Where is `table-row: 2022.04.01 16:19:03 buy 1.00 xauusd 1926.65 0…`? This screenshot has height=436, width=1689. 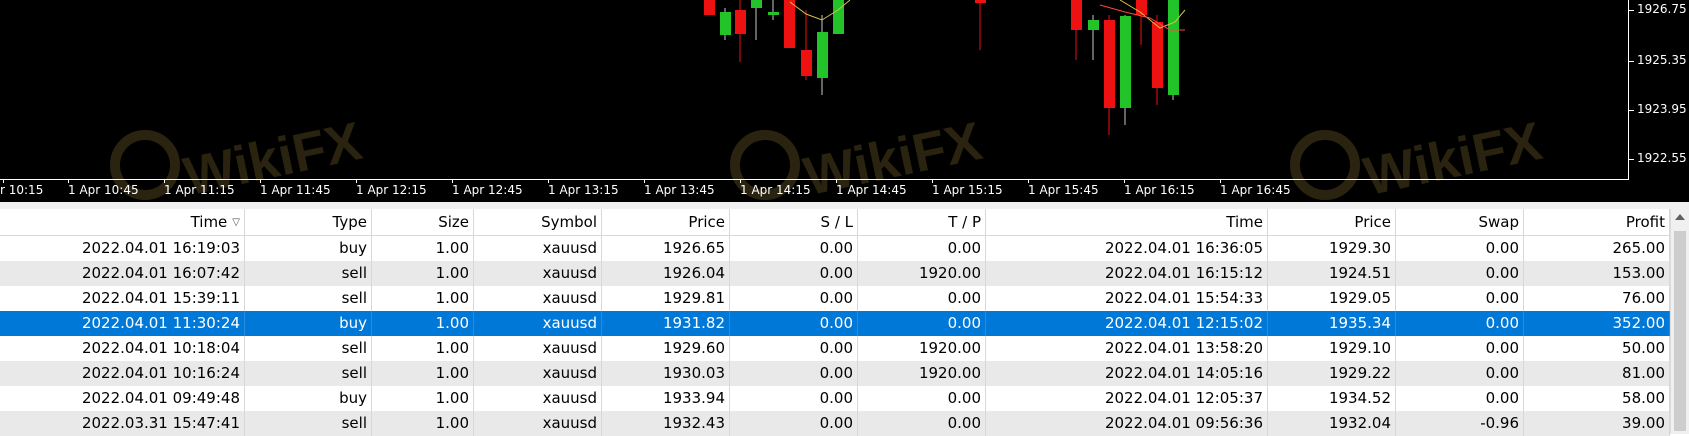
table-row: 2022.04.01 16:19:03 buy 1.00 xauusd 1926.65 0… is located at coordinates (835, 248).